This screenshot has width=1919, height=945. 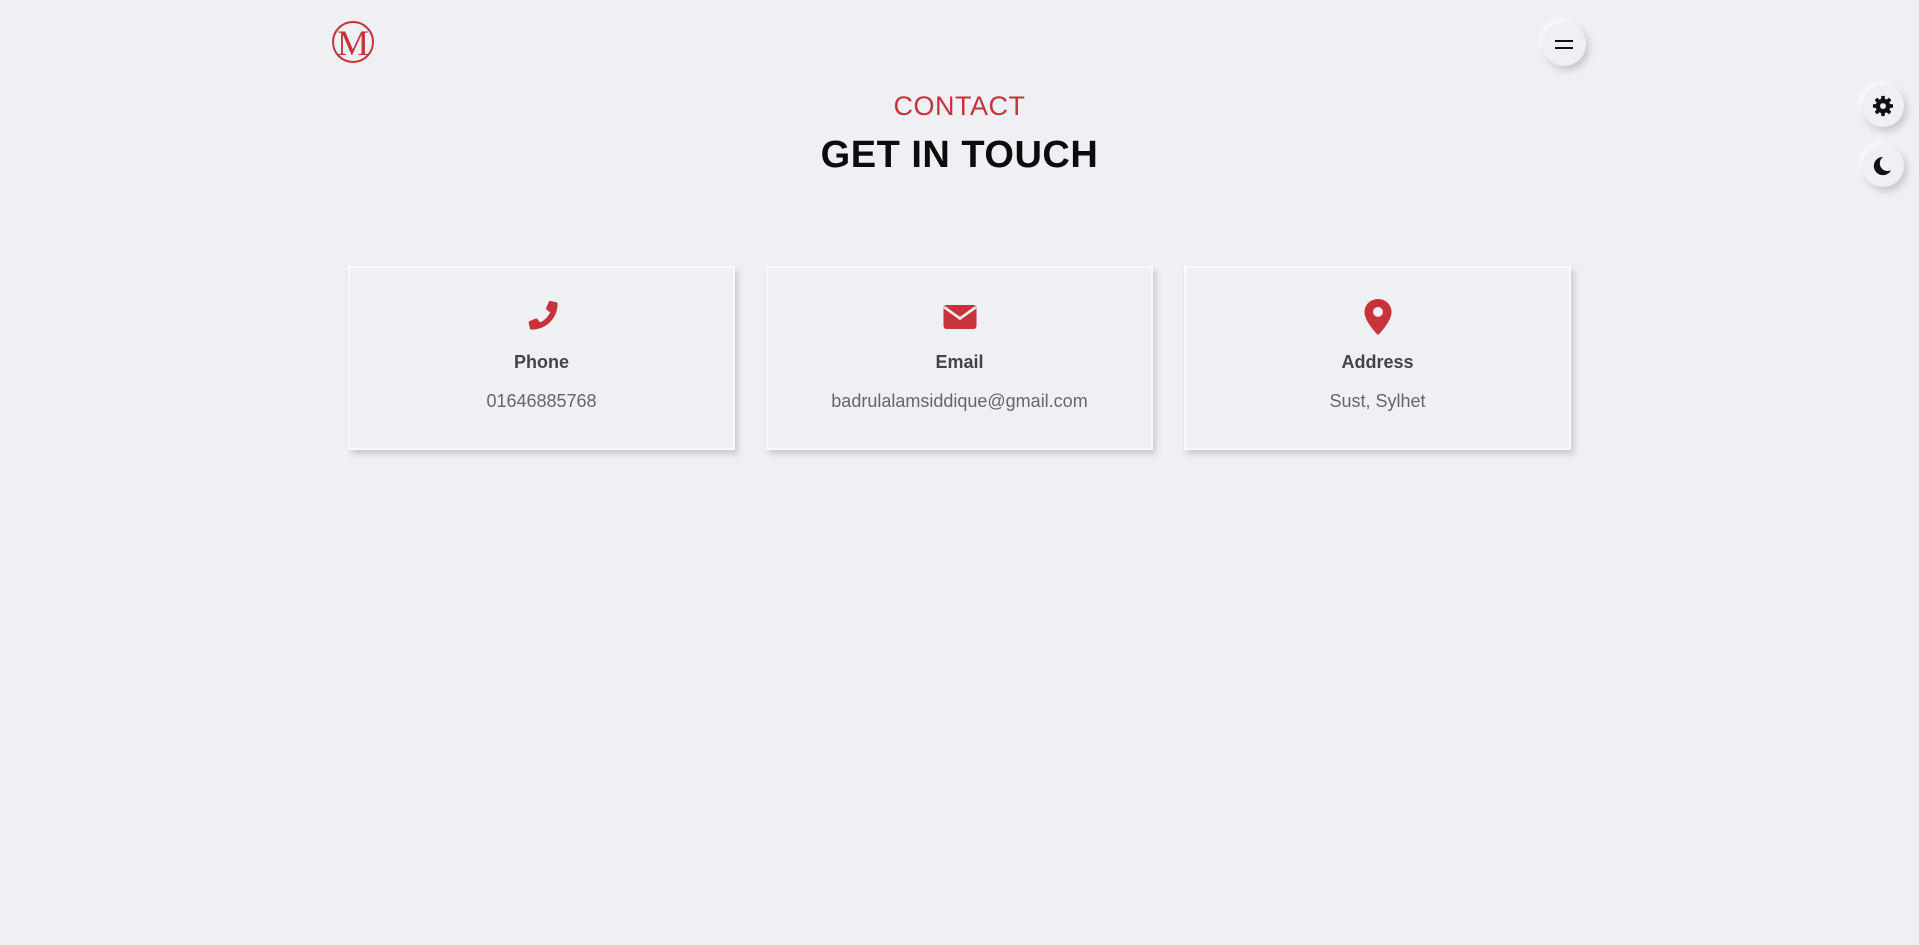 I want to click on logo: M, so click(x=353, y=42).